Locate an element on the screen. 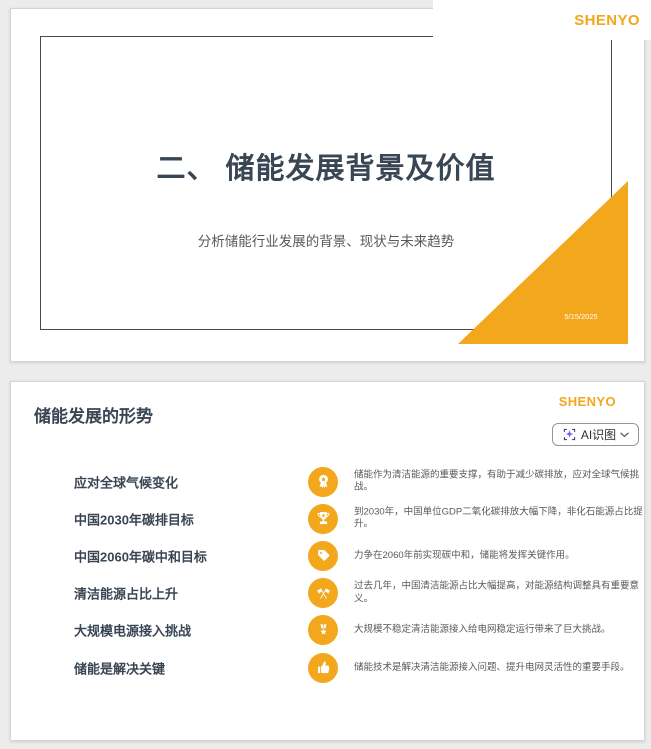 Image resolution: width=651 pixels, height=749 pixels. medal-icon is located at coordinates (323, 630).